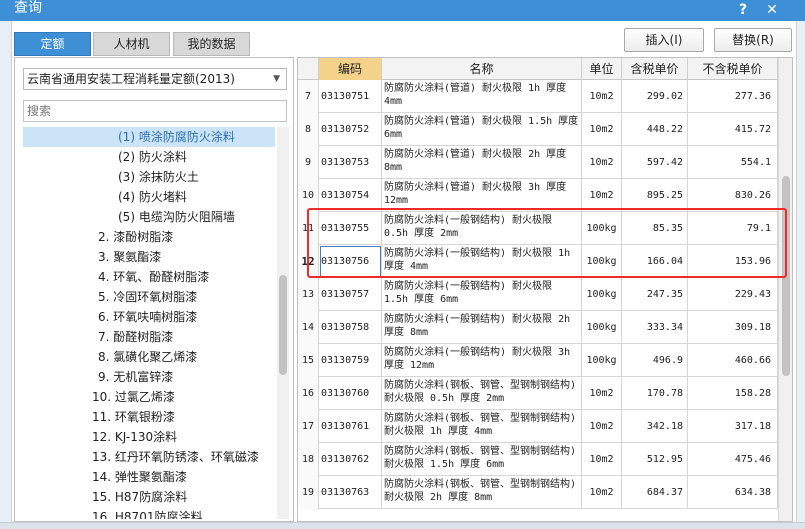 The width and height of the screenshot is (805, 529). What do you see at coordinates (655, 195) in the screenshot?
I see `cell-tax-price: 895.25` at bounding box center [655, 195].